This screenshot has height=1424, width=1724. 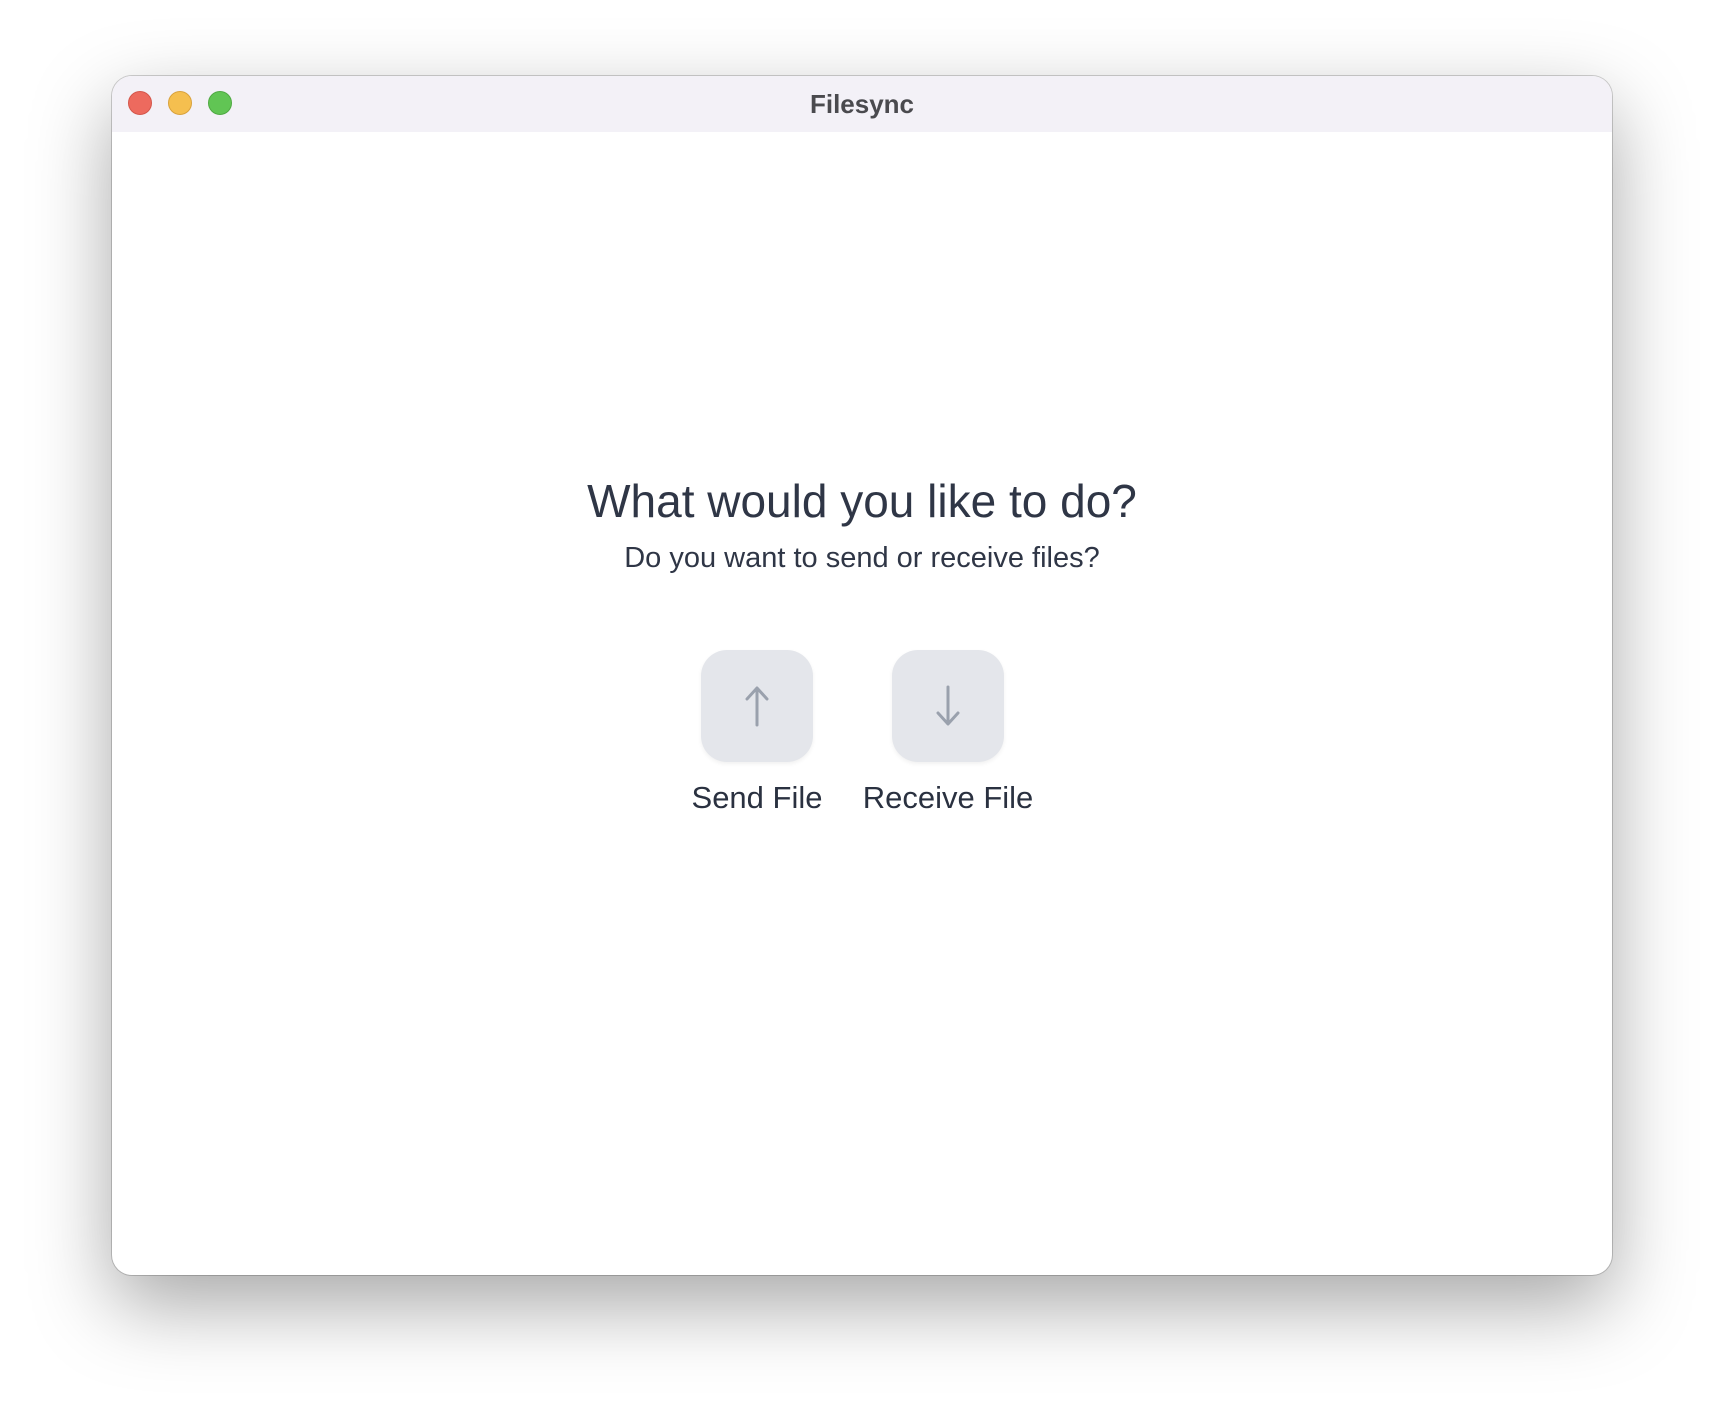 I want to click on receive-file-button: Receive File, so click(x=948, y=733).